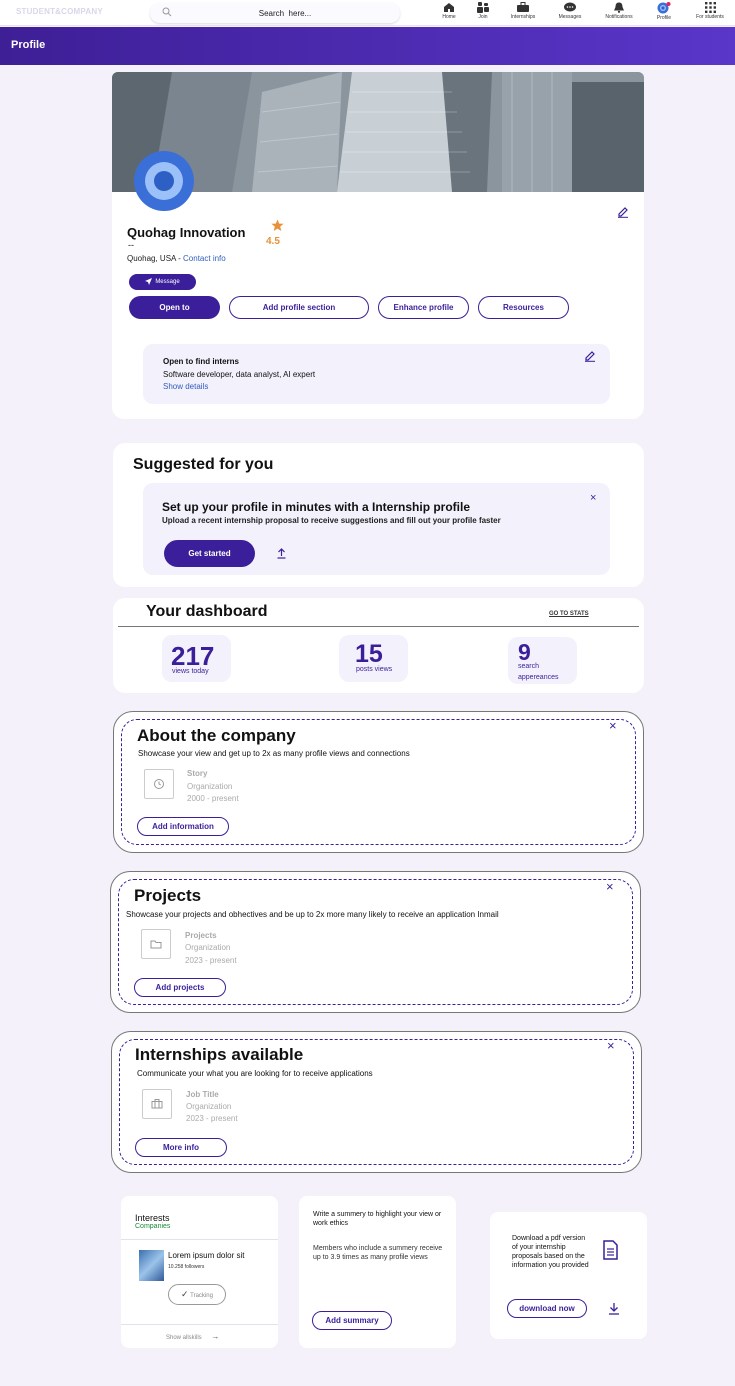 This screenshot has width=735, height=1386. What do you see at coordinates (529, 666) in the screenshot?
I see `stat-search-label-1: search` at bounding box center [529, 666].